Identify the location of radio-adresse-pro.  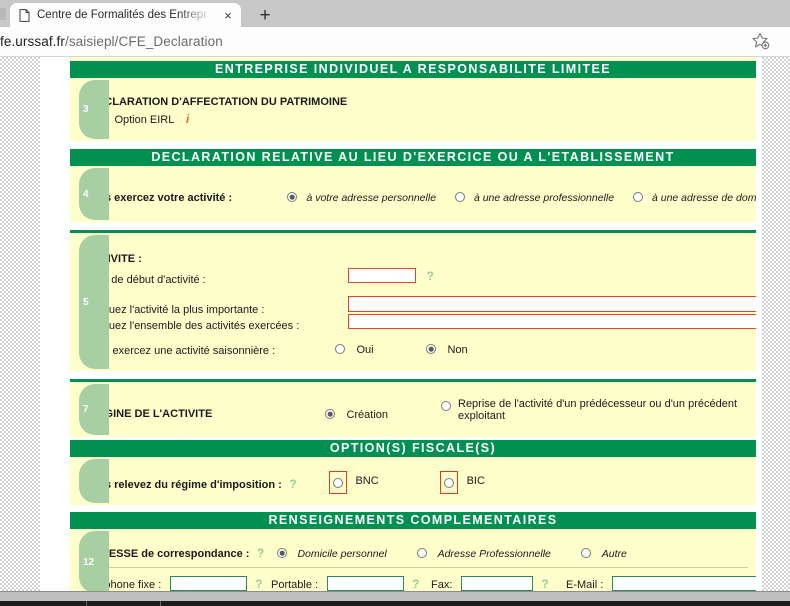
(422, 553).